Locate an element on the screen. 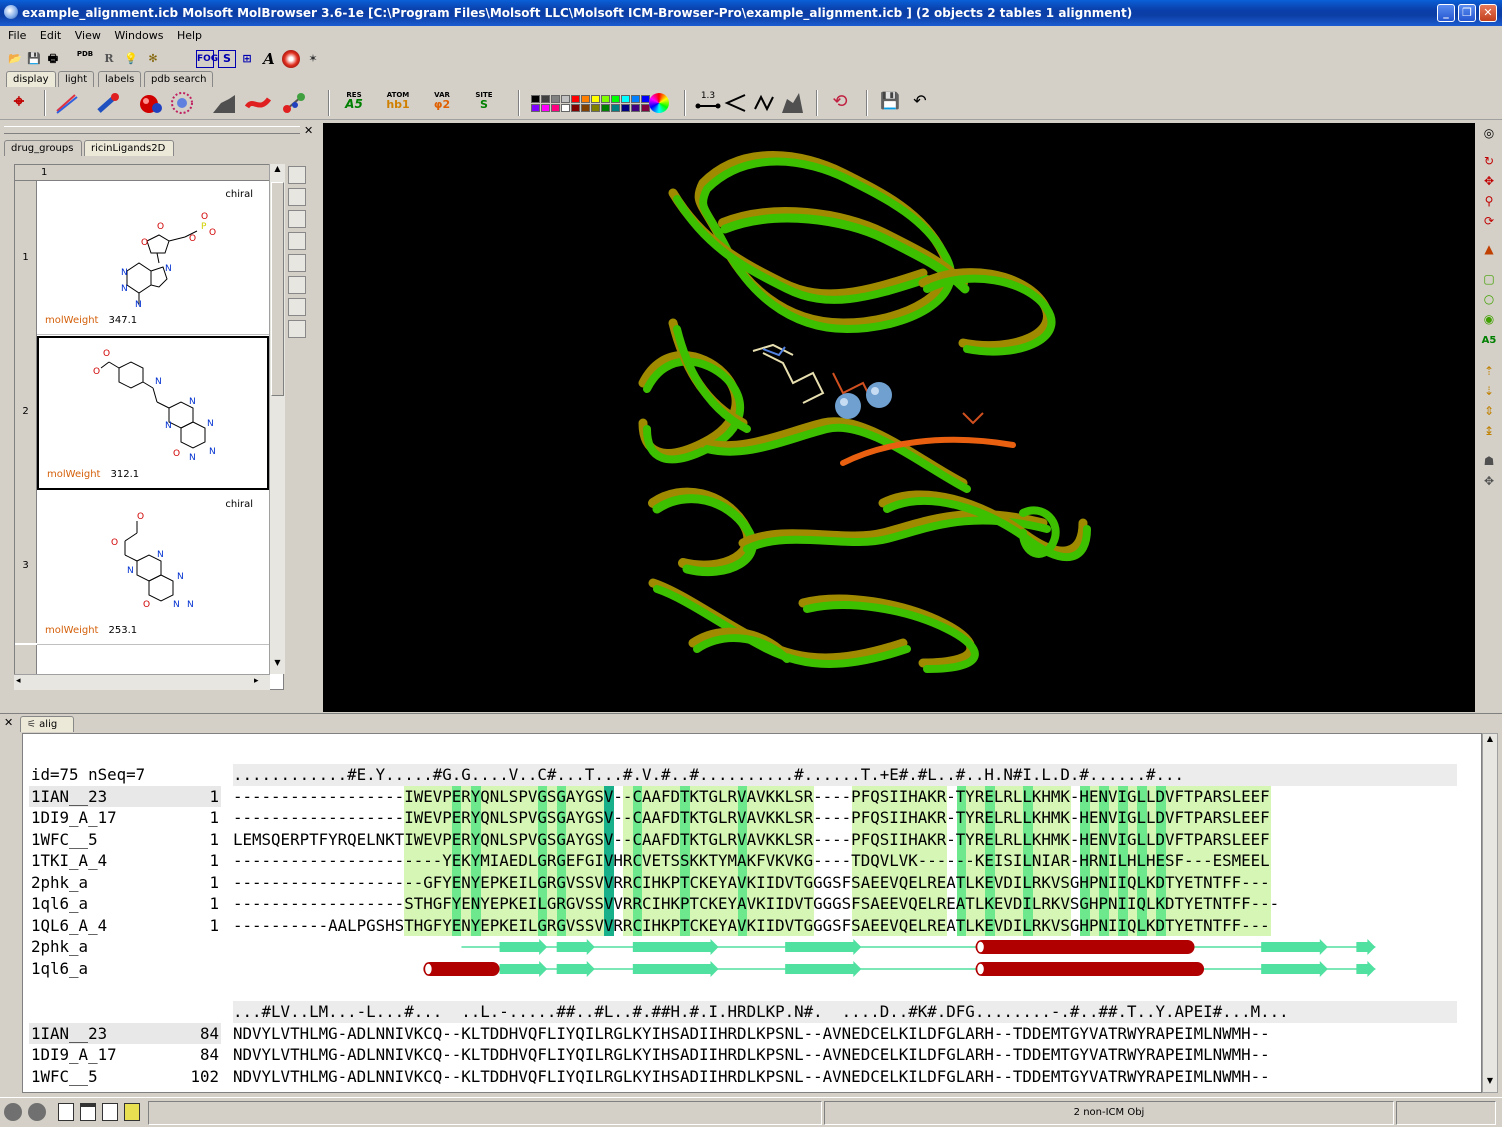 The width and height of the screenshot is (1502, 1127). stop-icon is located at coordinates (37, 1112).